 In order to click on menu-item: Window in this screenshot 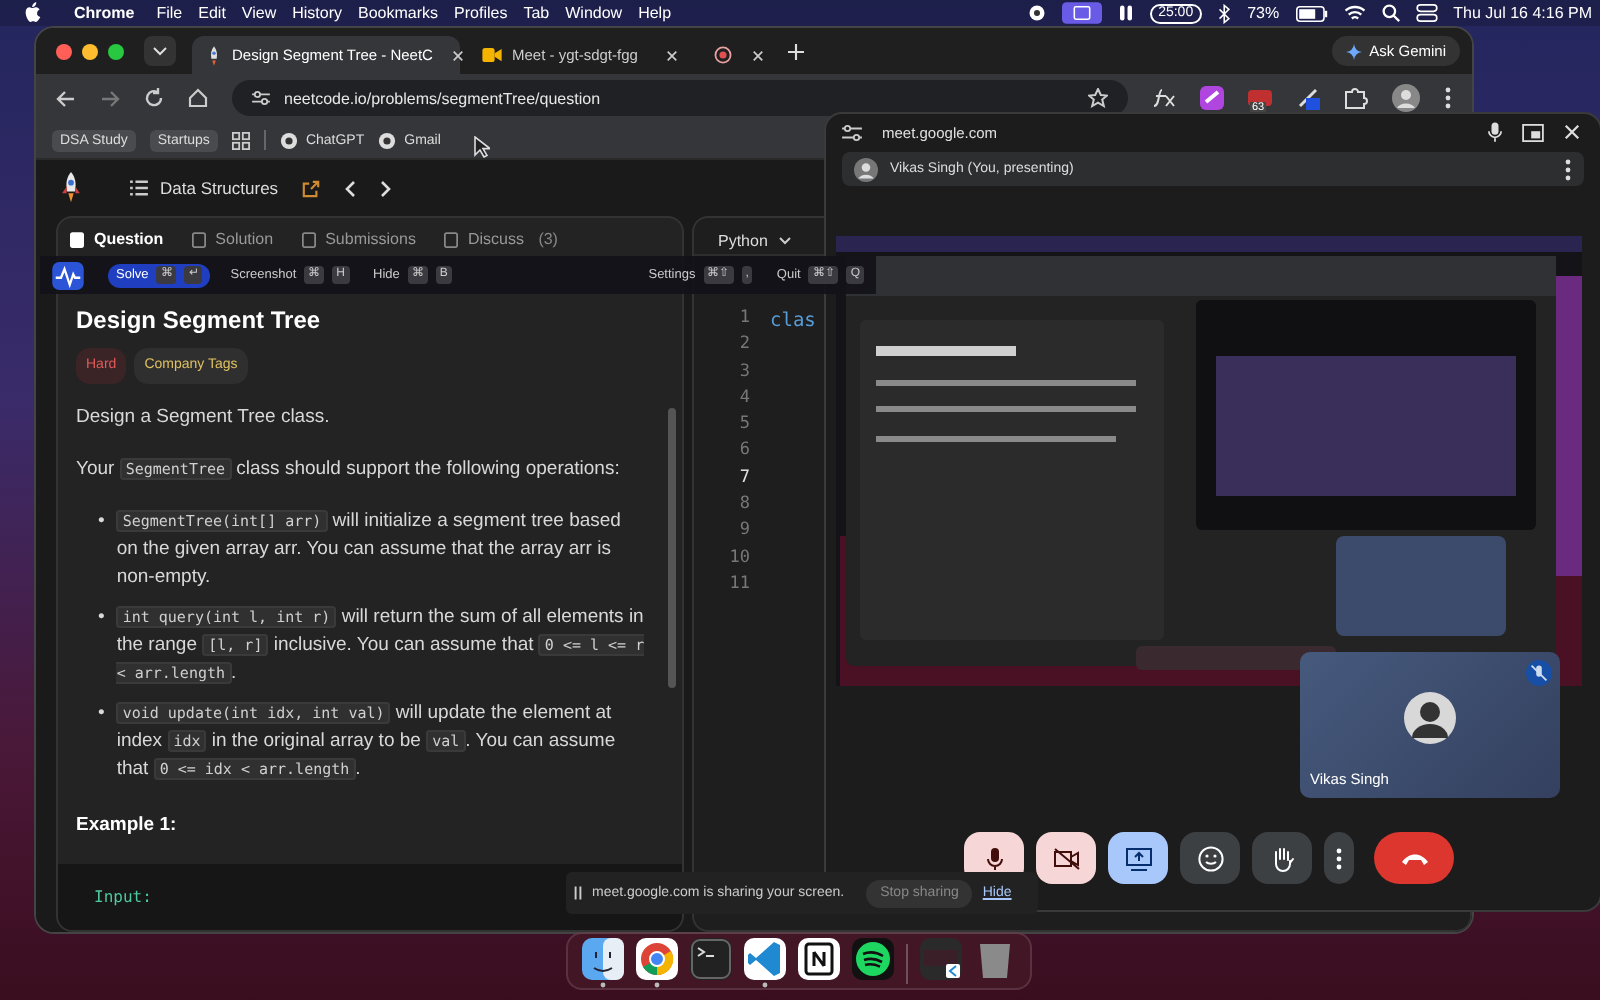, I will do `click(594, 13)`.